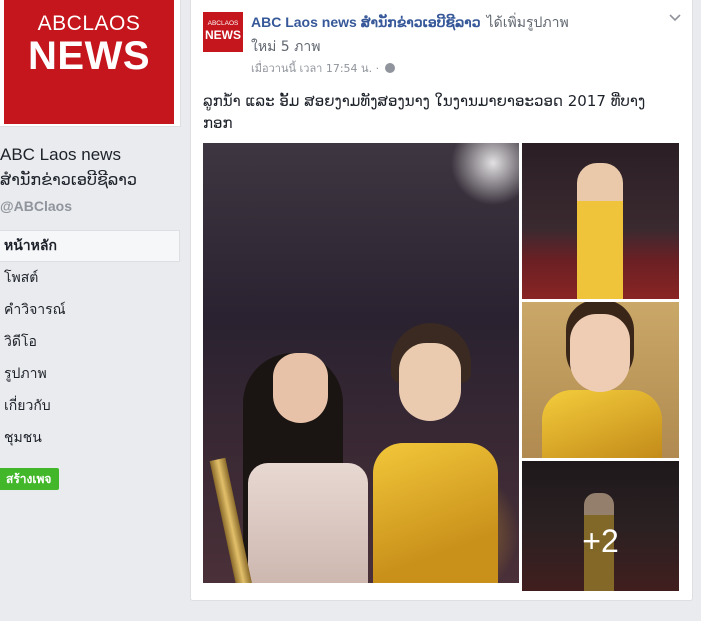  Describe the element at coordinates (68, 179) in the screenshot. I see `page-name-lao: ສຳນັກຂ່າວເອບີຊີລາວ` at that location.